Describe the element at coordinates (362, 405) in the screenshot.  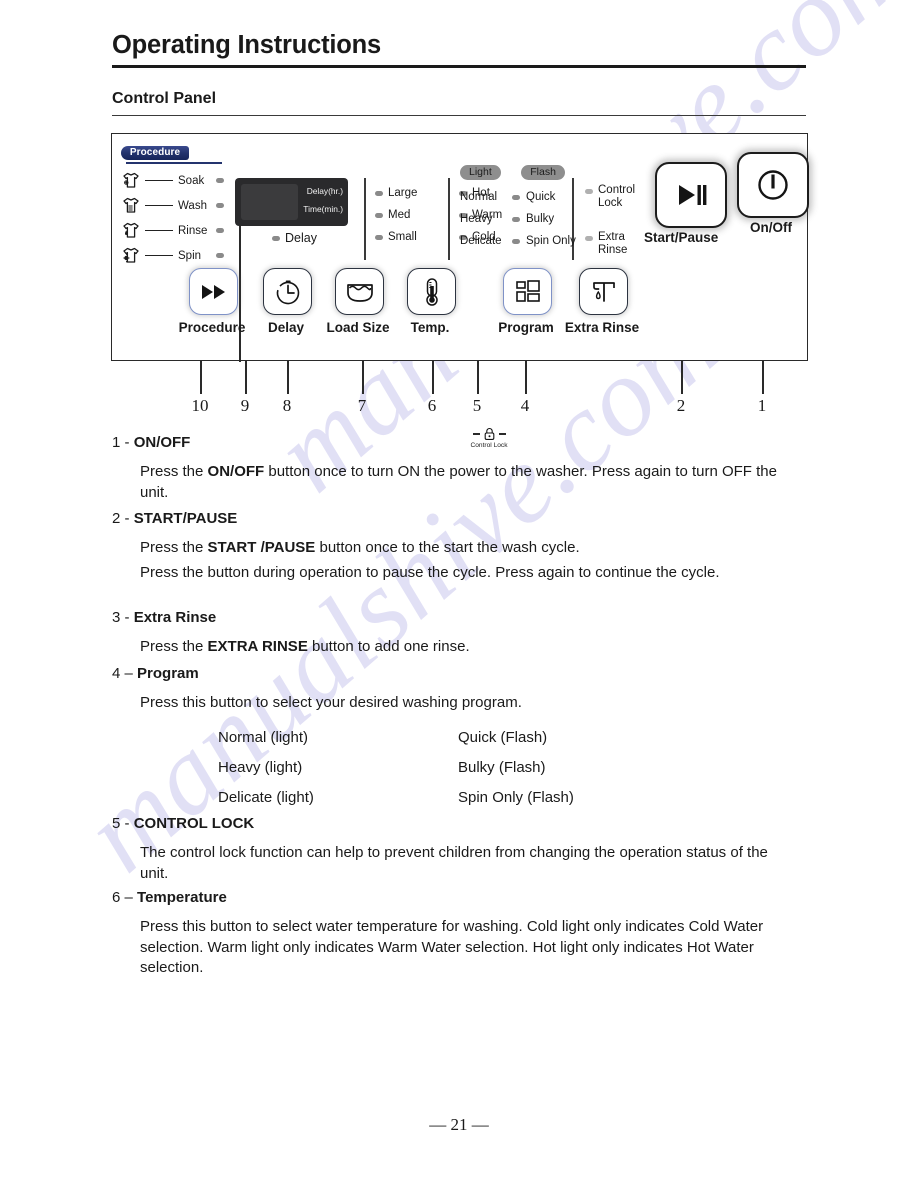
I see `callout-number-7: 7` at that location.